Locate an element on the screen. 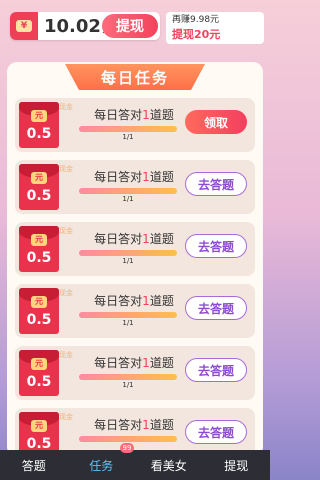  tab-label: 看美女 is located at coordinates (168, 465).